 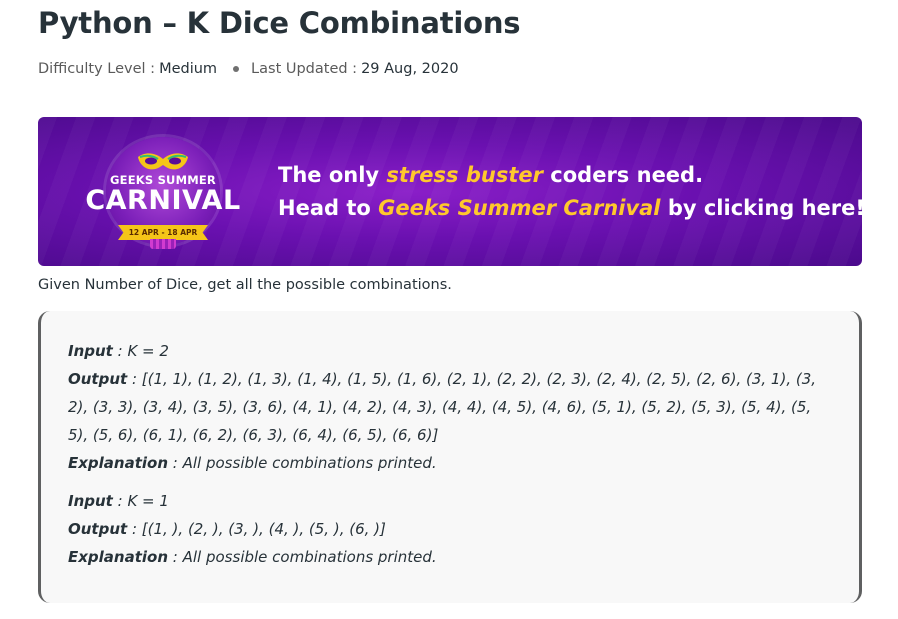 What do you see at coordinates (451, 482) in the screenshot?
I see `example-spacer` at bounding box center [451, 482].